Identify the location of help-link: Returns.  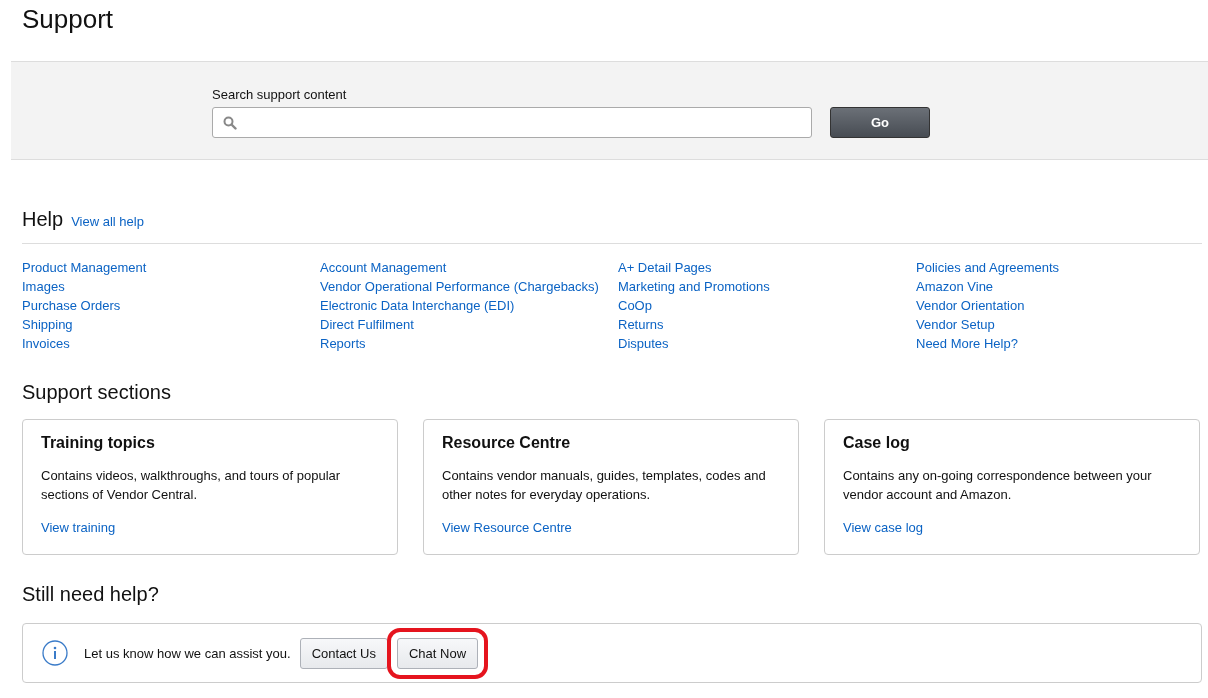
(767, 324).